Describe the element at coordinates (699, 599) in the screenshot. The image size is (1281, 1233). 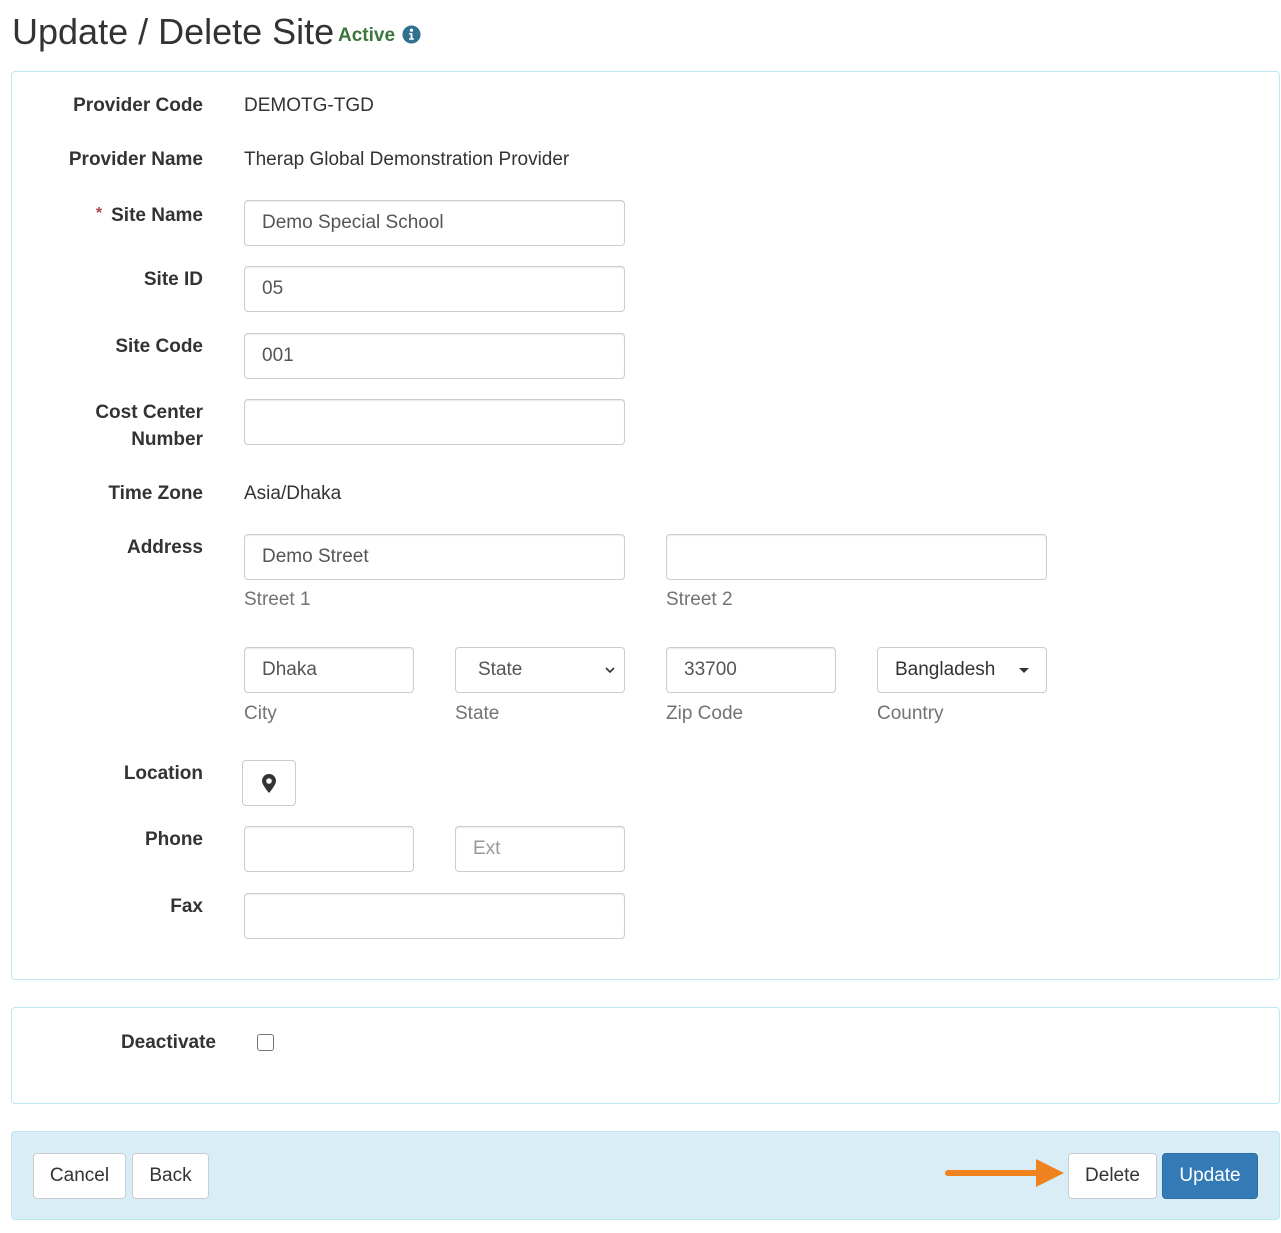
I see `street2-help: Street 2` at that location.